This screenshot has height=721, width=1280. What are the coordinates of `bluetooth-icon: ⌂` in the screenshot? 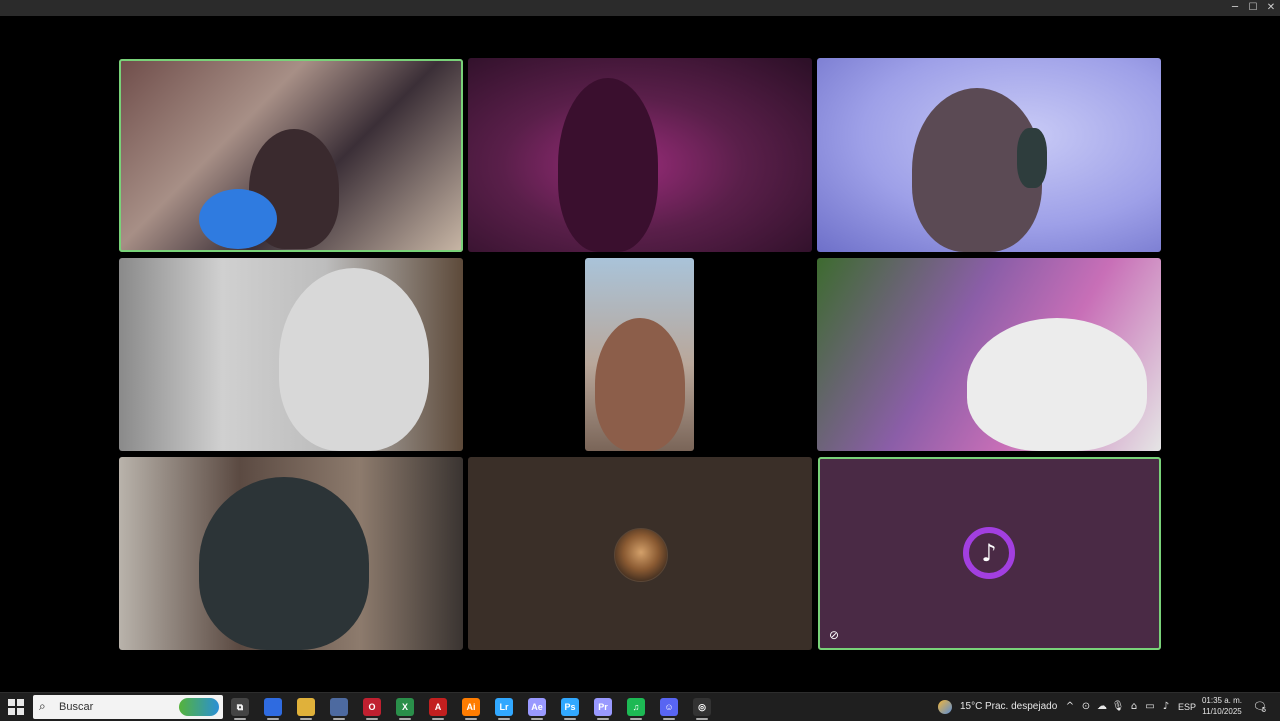 It's located at (1134, 707).